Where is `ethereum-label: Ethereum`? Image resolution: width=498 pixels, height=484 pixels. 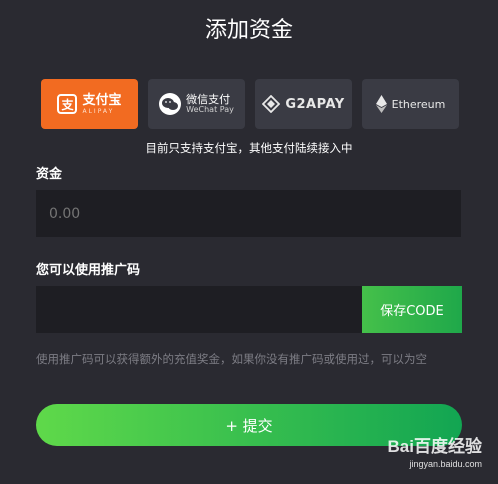
ethereum-label: Ethereum is located at coordinates (418, 104).